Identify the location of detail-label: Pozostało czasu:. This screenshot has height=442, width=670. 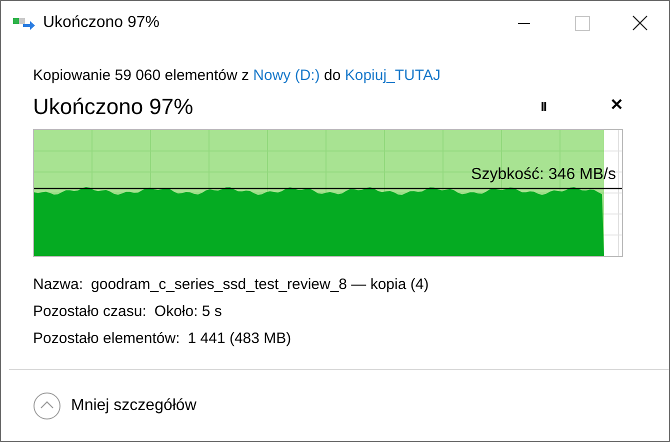
(89, 312).